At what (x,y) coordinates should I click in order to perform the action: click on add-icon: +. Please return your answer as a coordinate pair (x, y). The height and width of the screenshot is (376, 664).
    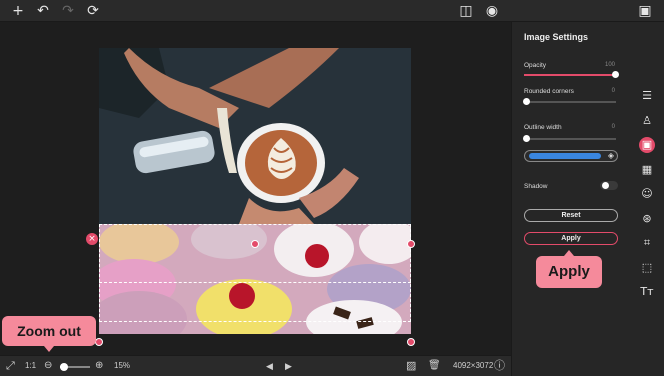
    Looking at the image, I should click on (18, 11).